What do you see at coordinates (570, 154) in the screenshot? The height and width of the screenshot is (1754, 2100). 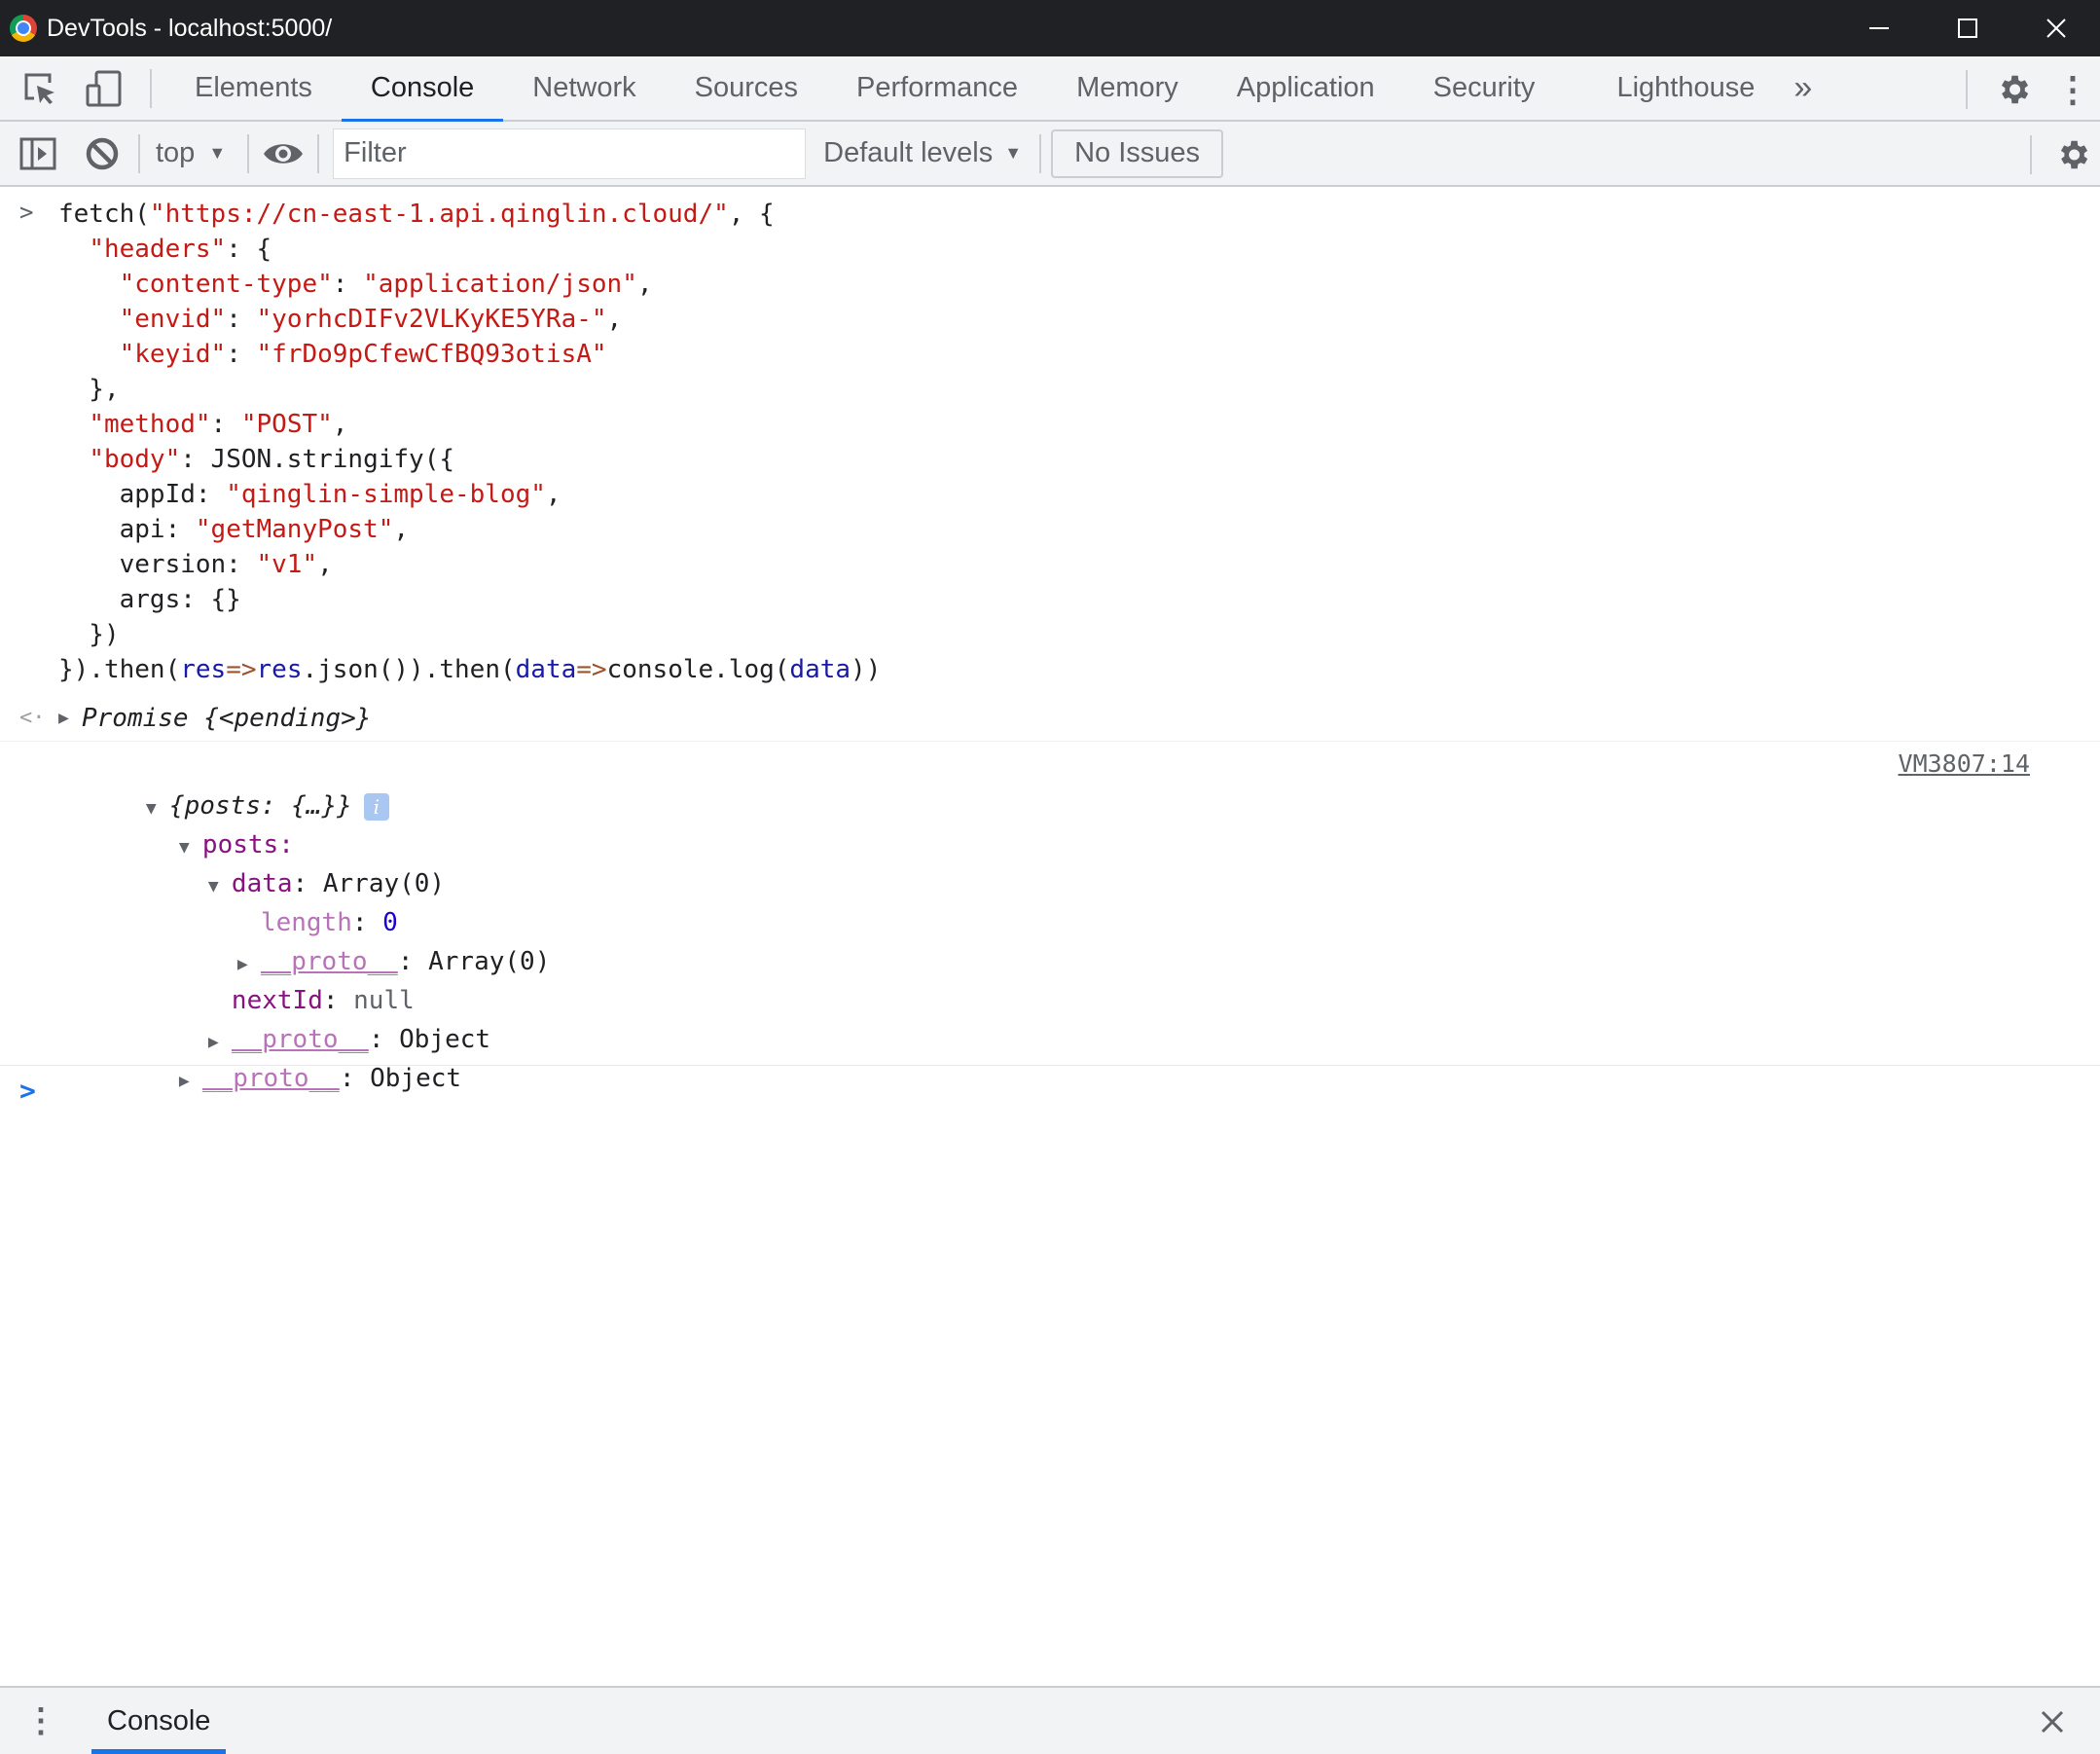 I see `filter-input` at bounding box center [570, 154].